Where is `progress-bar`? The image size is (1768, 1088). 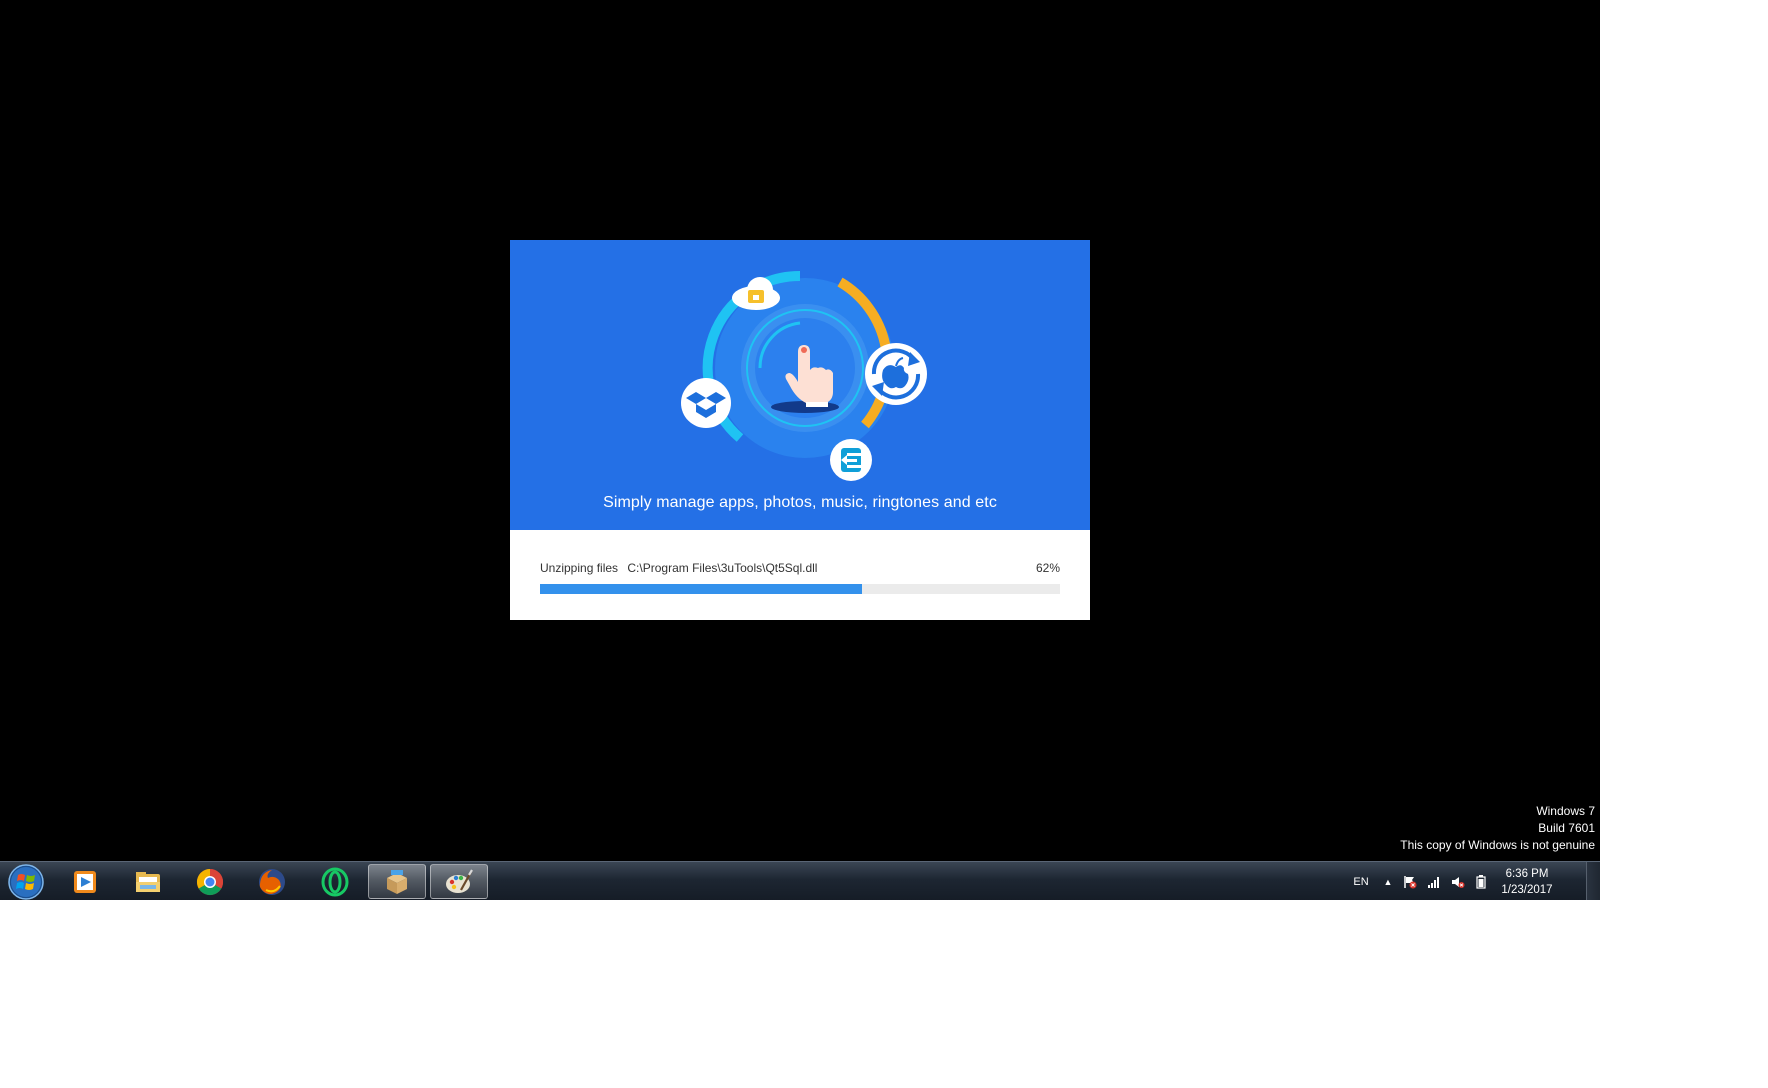
progress-bar is located at coordinates (800, 589).